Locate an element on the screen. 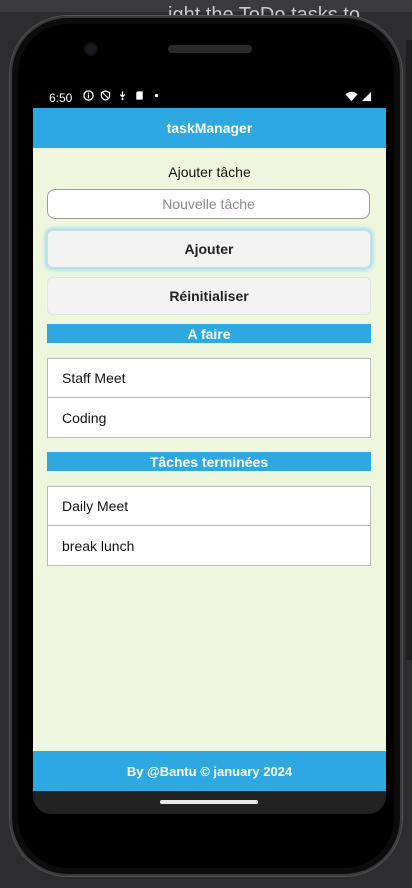  status-time: 6:50 is located at coordinates (61, 98).